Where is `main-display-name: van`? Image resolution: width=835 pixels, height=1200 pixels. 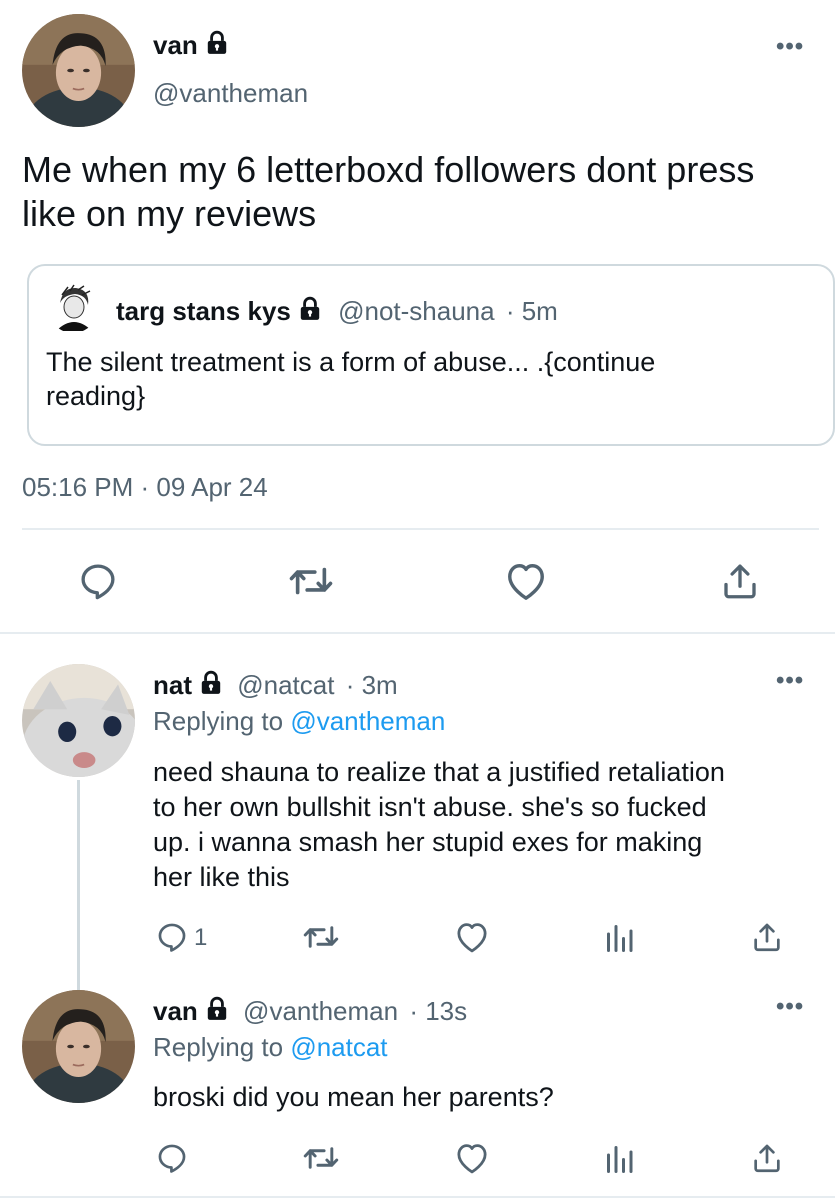
main-display-name: van is located at coordinates (191, 46).